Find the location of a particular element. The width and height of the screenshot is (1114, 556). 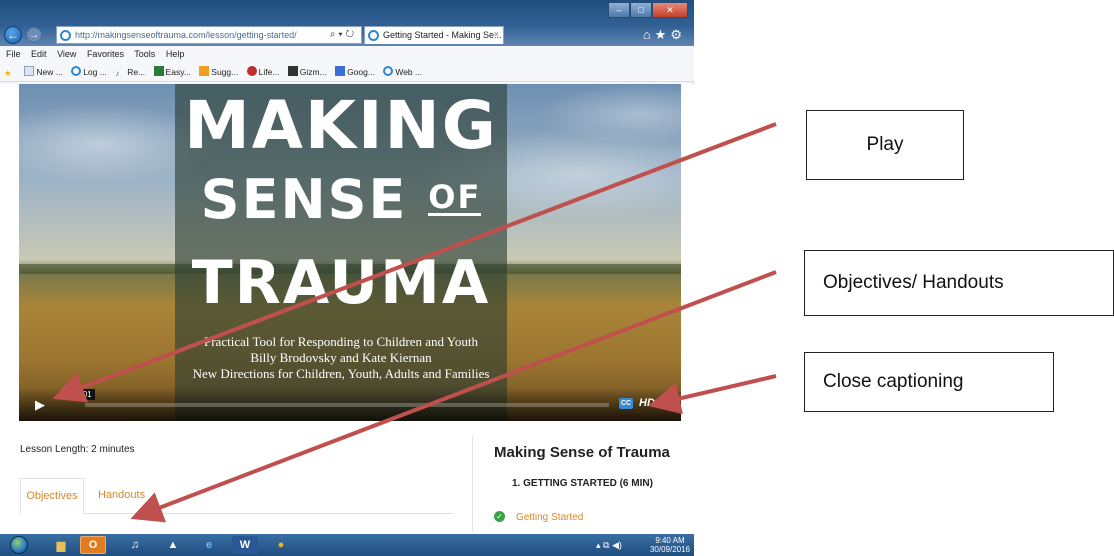

ie-page-icon is located at coordinates (65, 35).